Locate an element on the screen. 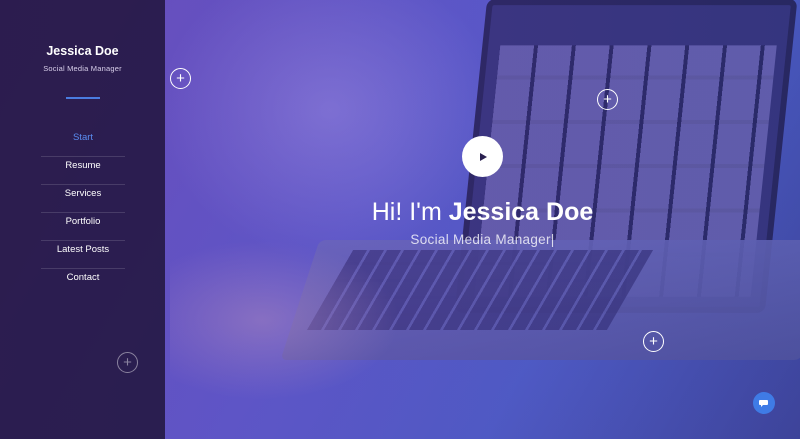 The image size is (800, 439). play-video-button is located at coordinates (482, 156).